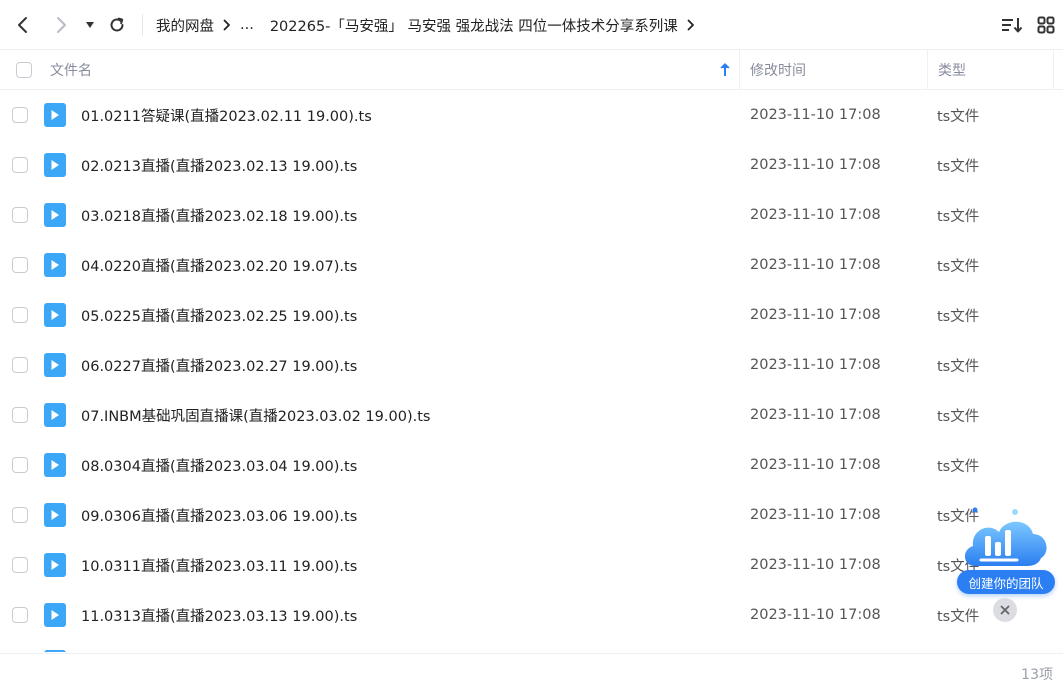 The height and width of the screenshot is (688, 1063). What do you see at coordinates (219, 565) in the screenshot?
I see `file-name: 10.0311直播(直播2023.03.11 19.00).ts` at bounding box center [219, 565].